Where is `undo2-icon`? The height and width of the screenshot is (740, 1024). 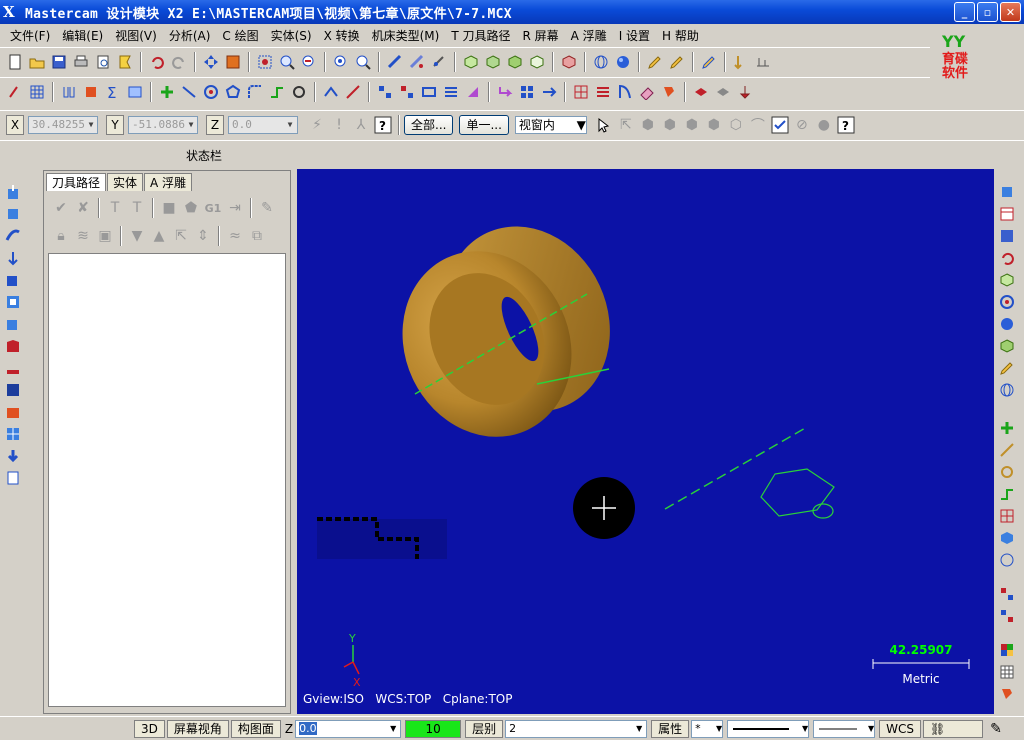 undo2-icon is located at coordinates (1007, 258).